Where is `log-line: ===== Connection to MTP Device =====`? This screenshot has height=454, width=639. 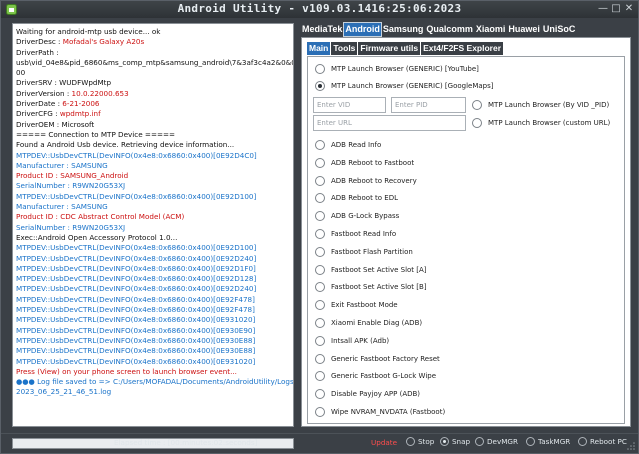
log-line: ===== Connection to MTP Device ===== is located at coordinates (96, 134).